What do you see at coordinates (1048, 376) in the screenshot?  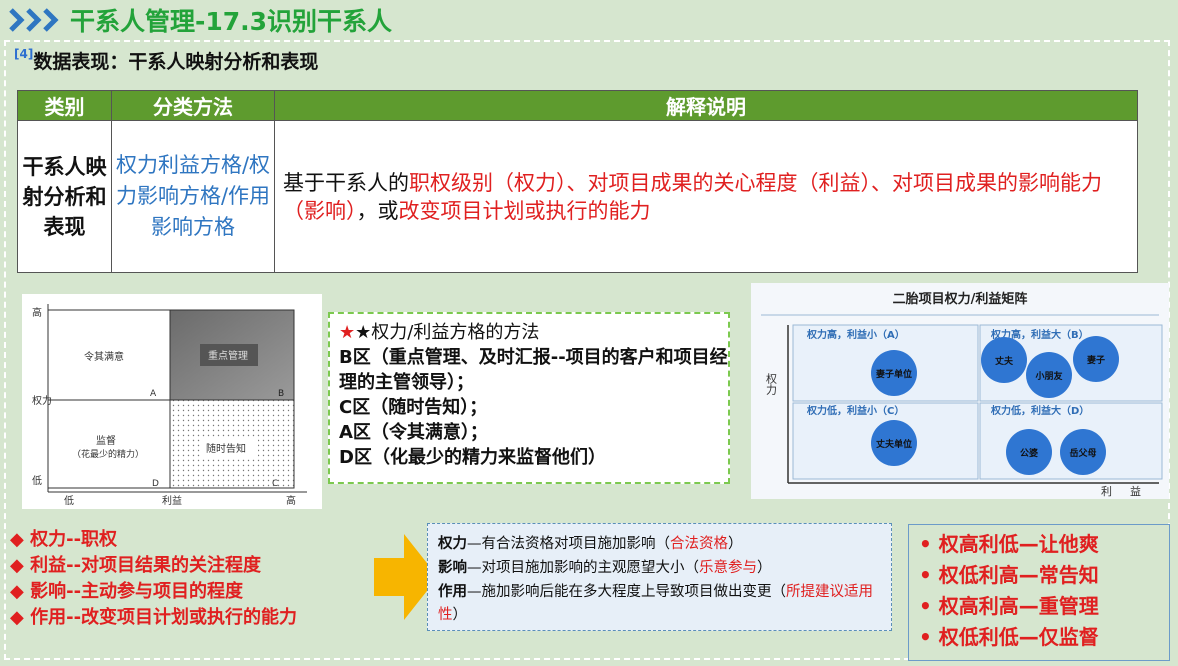 I see `stakeholder-child: 小朋友` at bounding box center [1048, 376].